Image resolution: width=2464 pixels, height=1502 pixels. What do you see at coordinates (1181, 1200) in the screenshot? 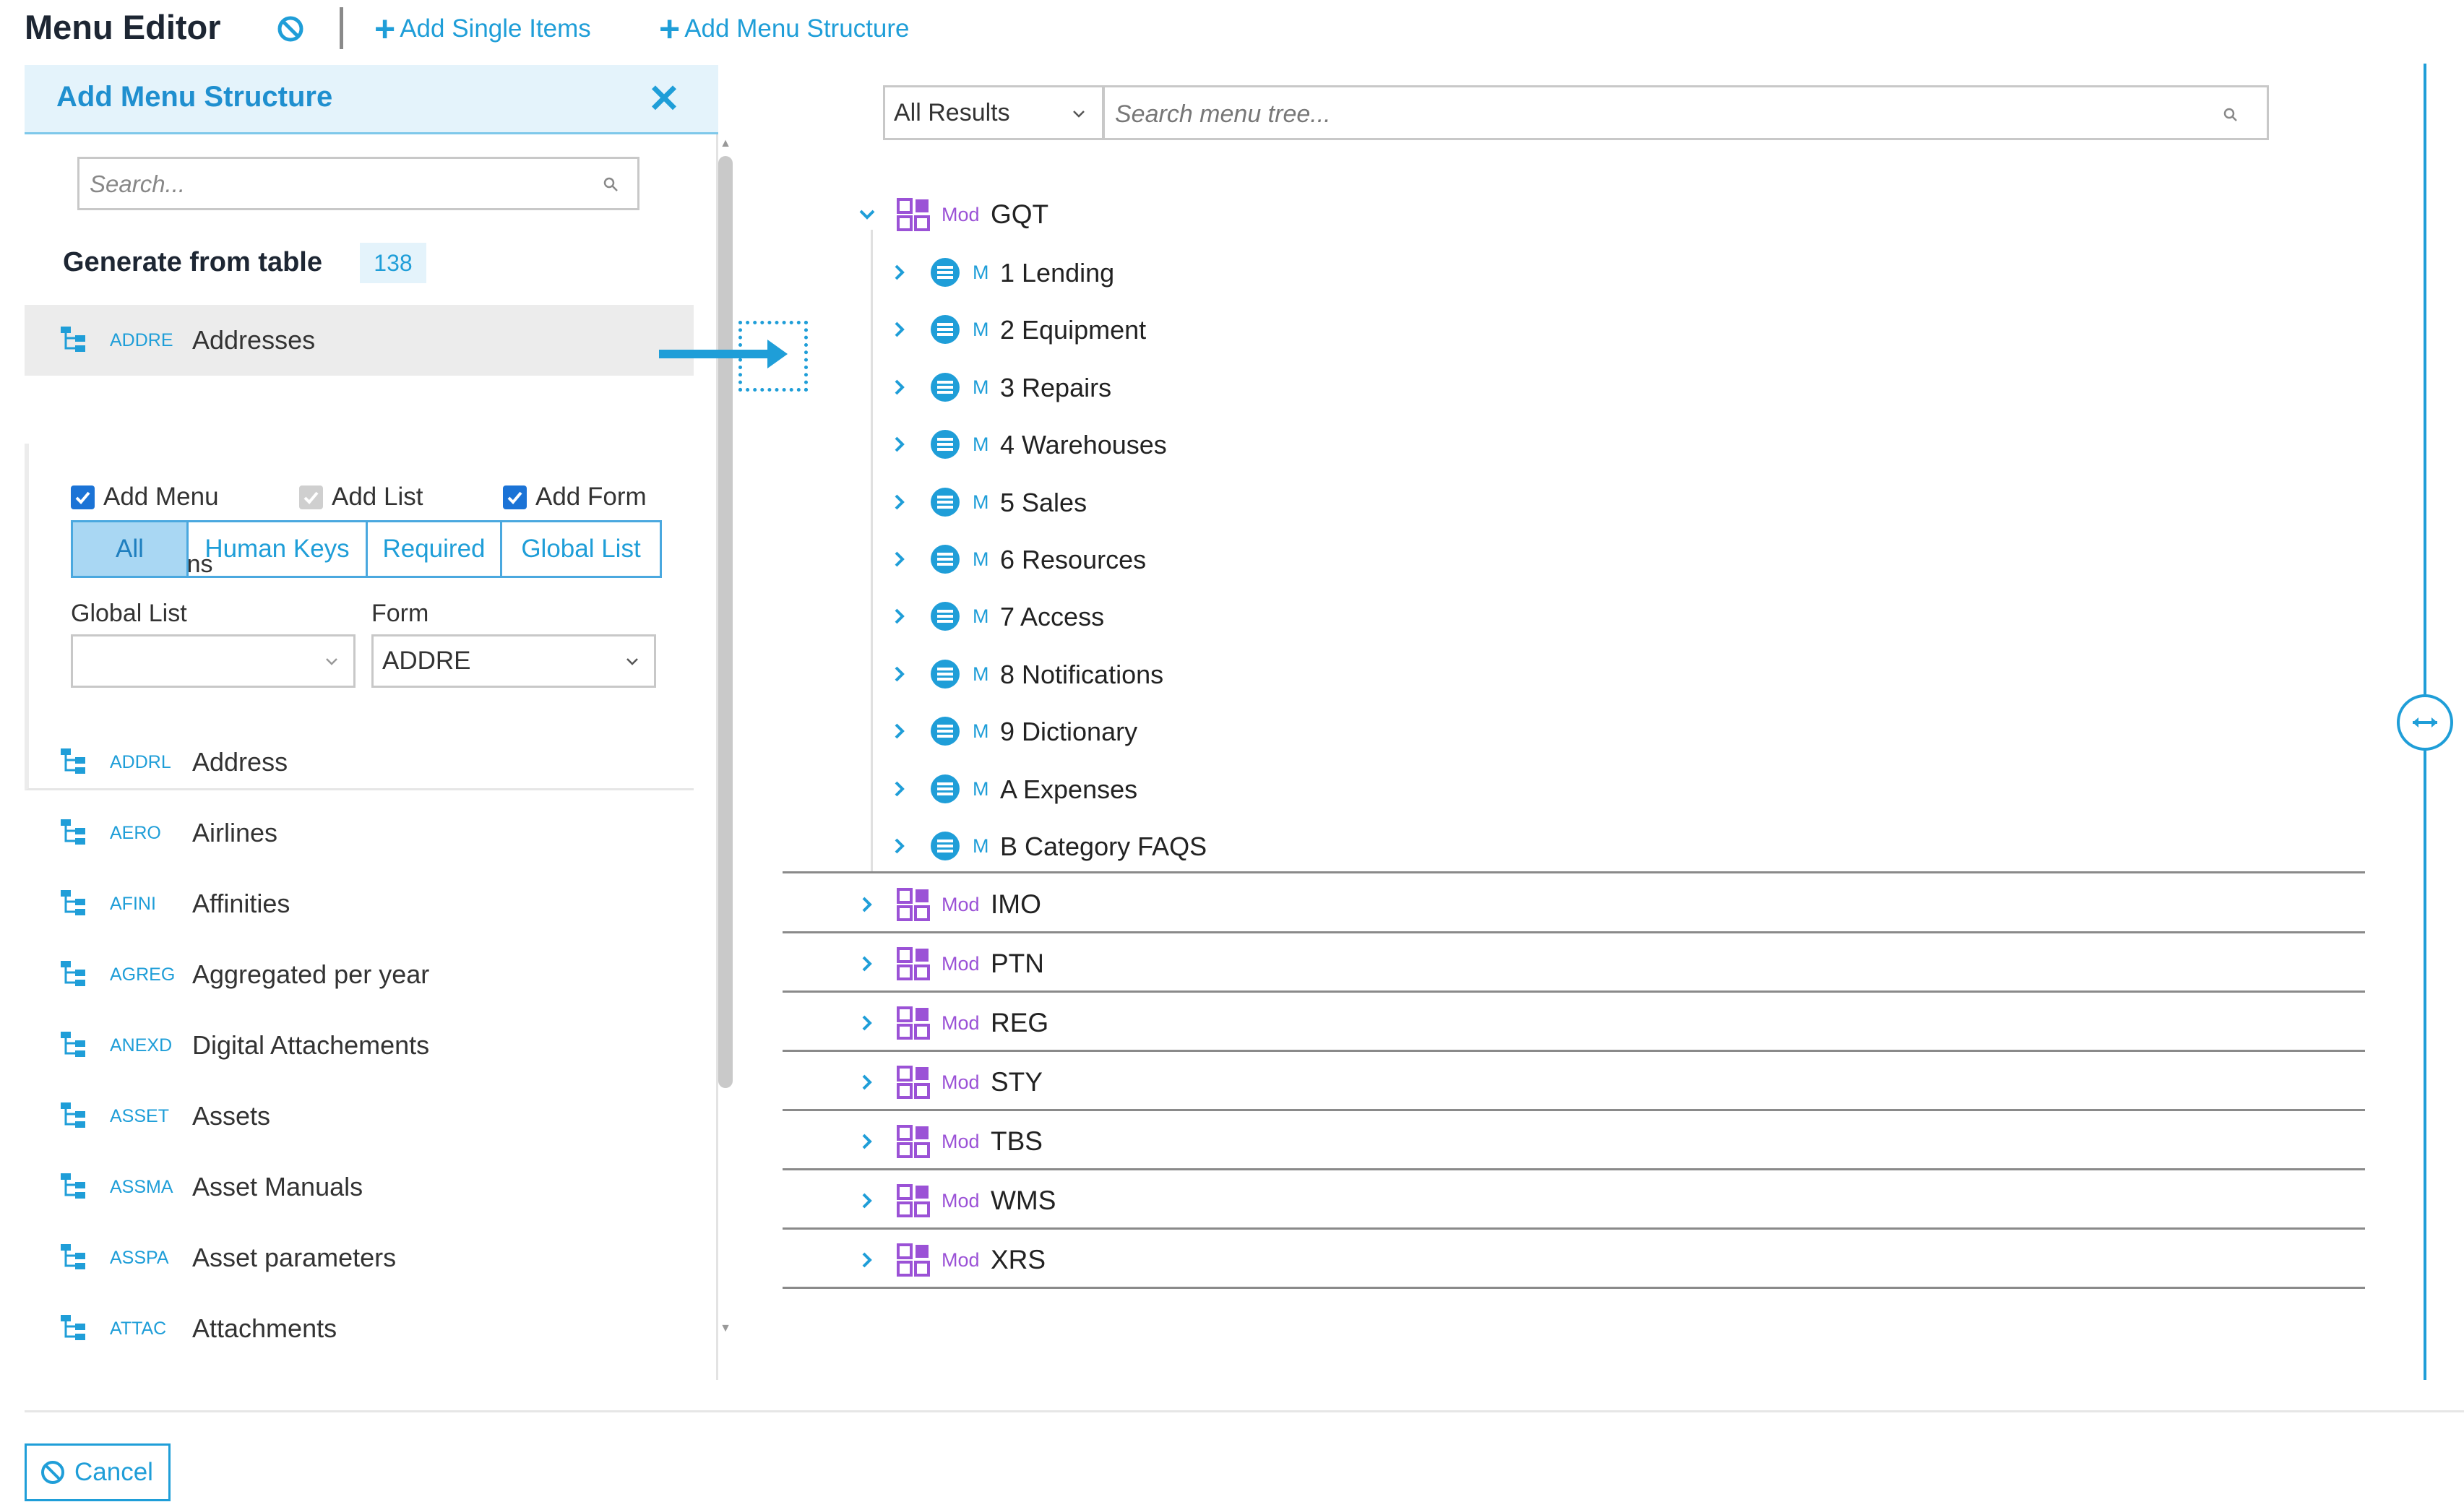
I see `tree-module-item: Mod WMS` at bounding box center [1181, 1200].